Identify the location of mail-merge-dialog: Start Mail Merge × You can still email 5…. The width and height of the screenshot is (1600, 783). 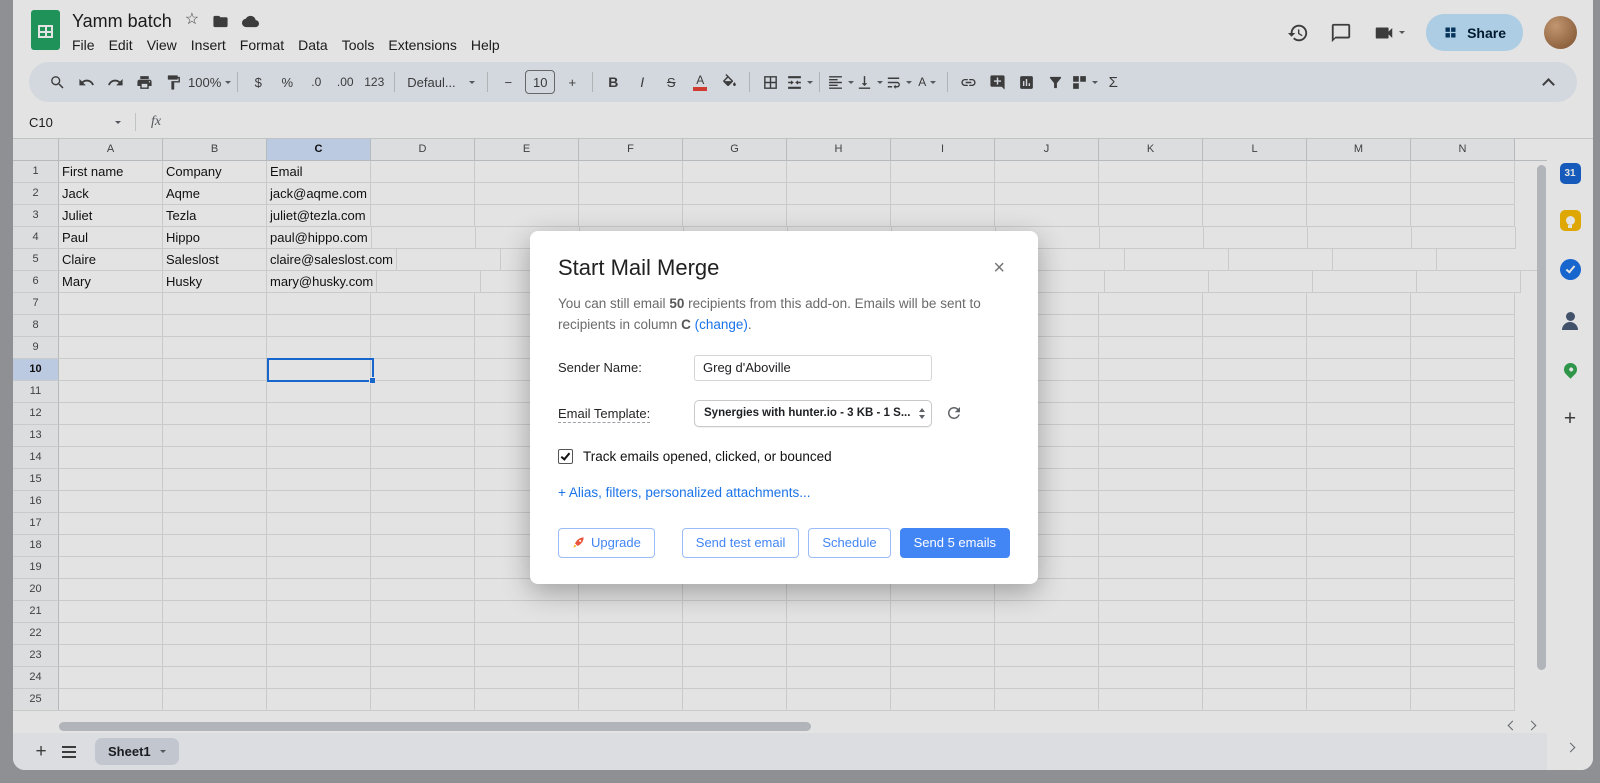
(784, 407).